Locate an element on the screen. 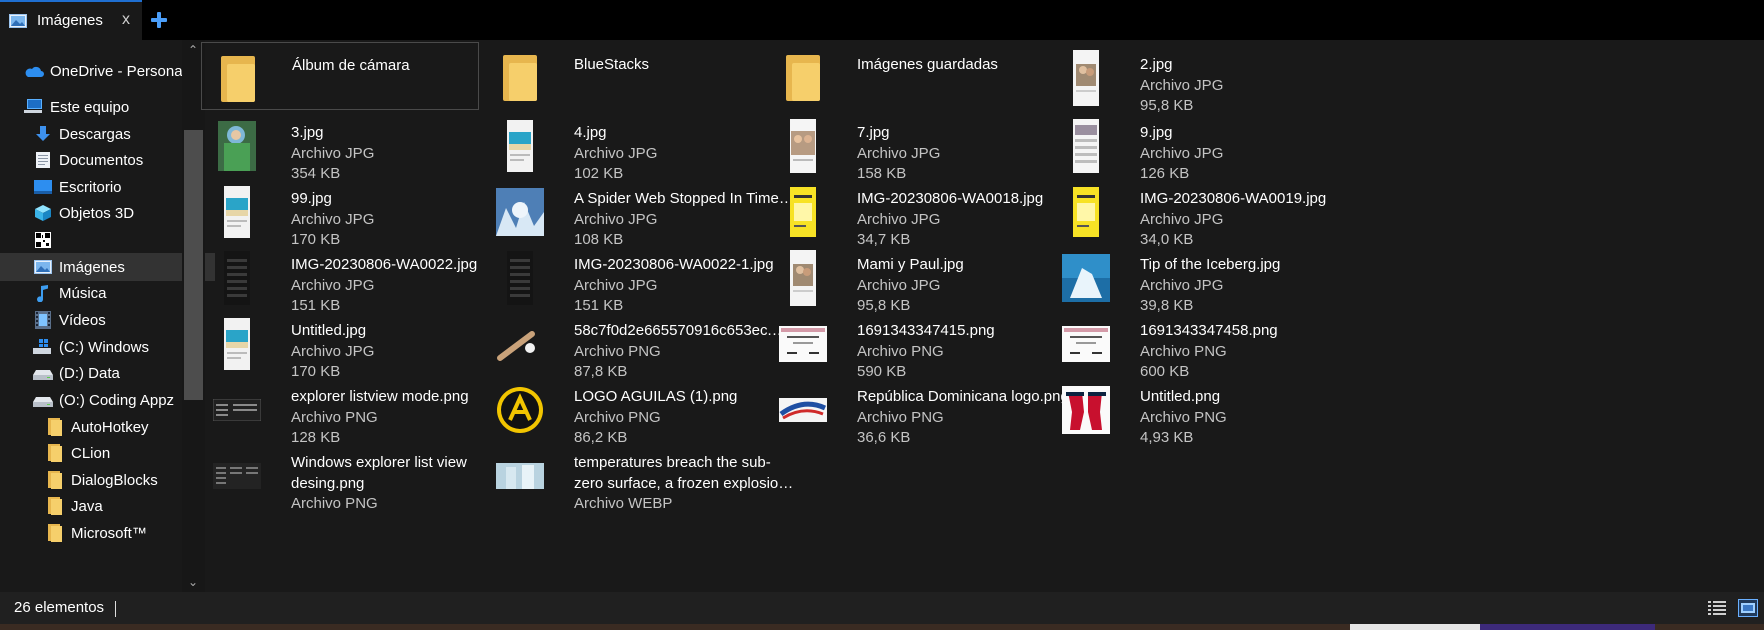 The width and height of the screenshot is (1764, 630). sidebar-item-este-equipo: Este equipo is located at coordinates (76, 107).